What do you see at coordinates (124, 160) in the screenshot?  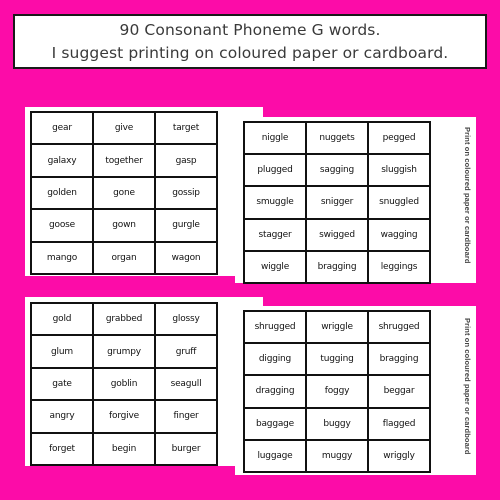 I see `word-cell: together` at bounding box center [124, 160].